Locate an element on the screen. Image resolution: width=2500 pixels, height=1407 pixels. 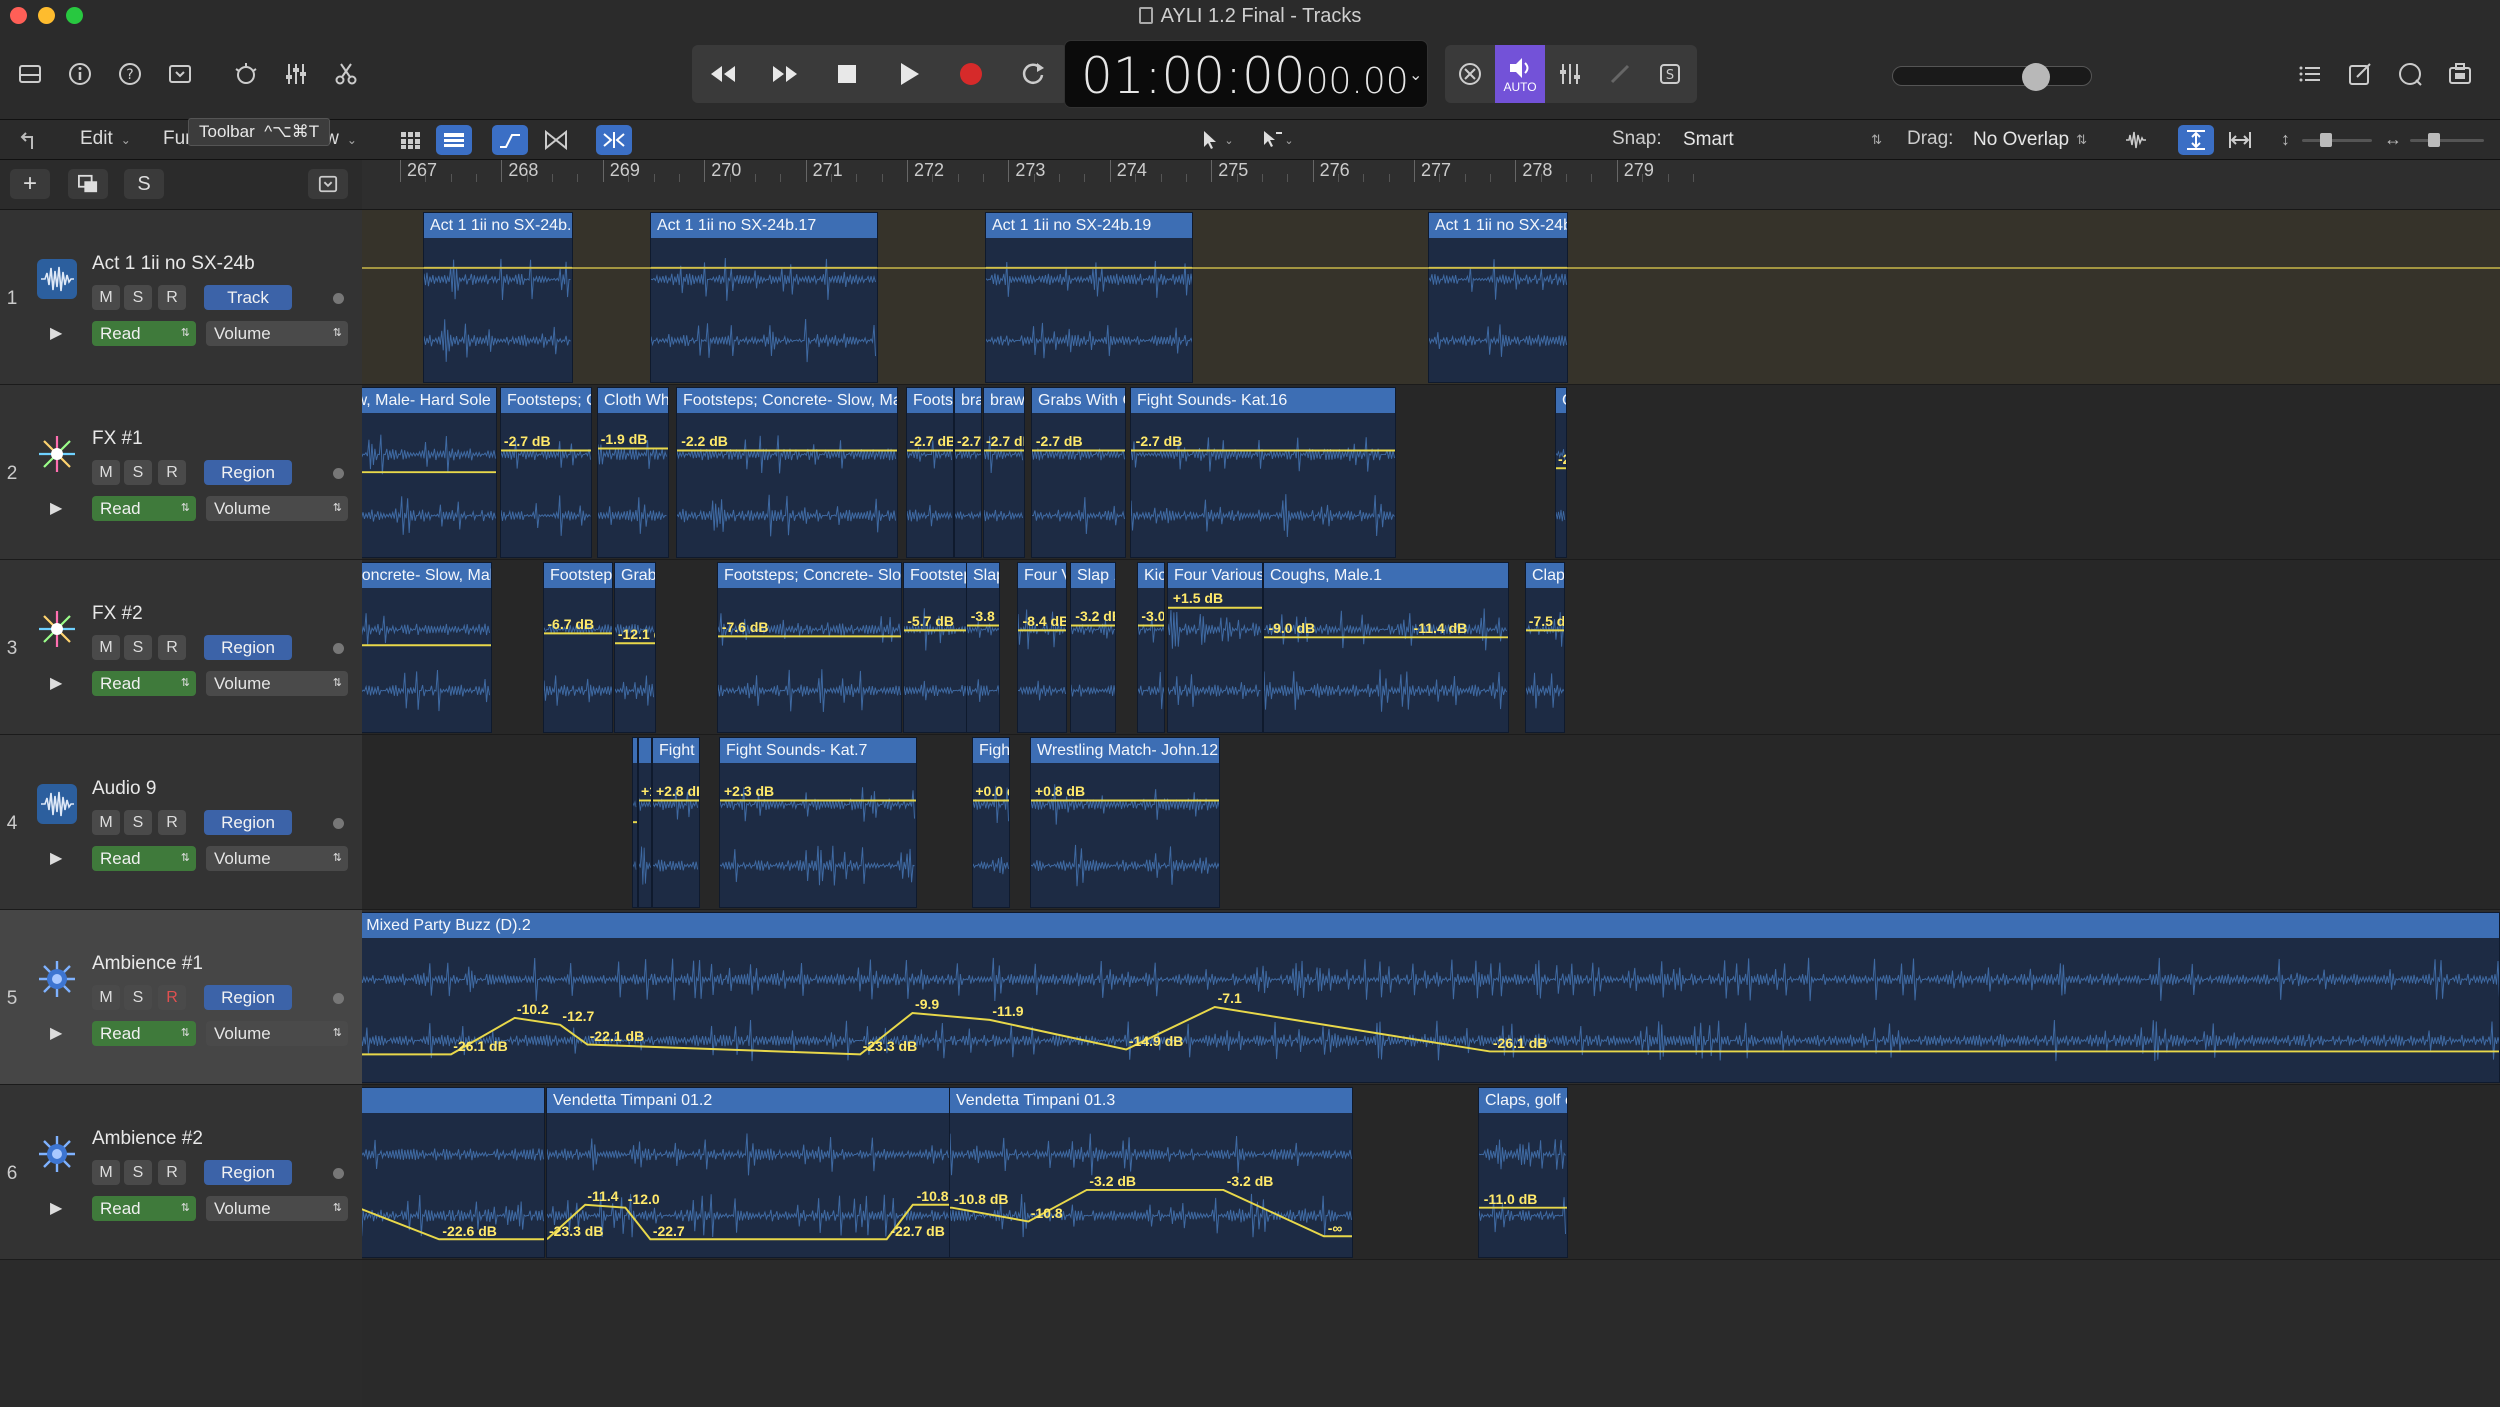
region-waveform: +2.3 dB is located at coordinates (818, 835).